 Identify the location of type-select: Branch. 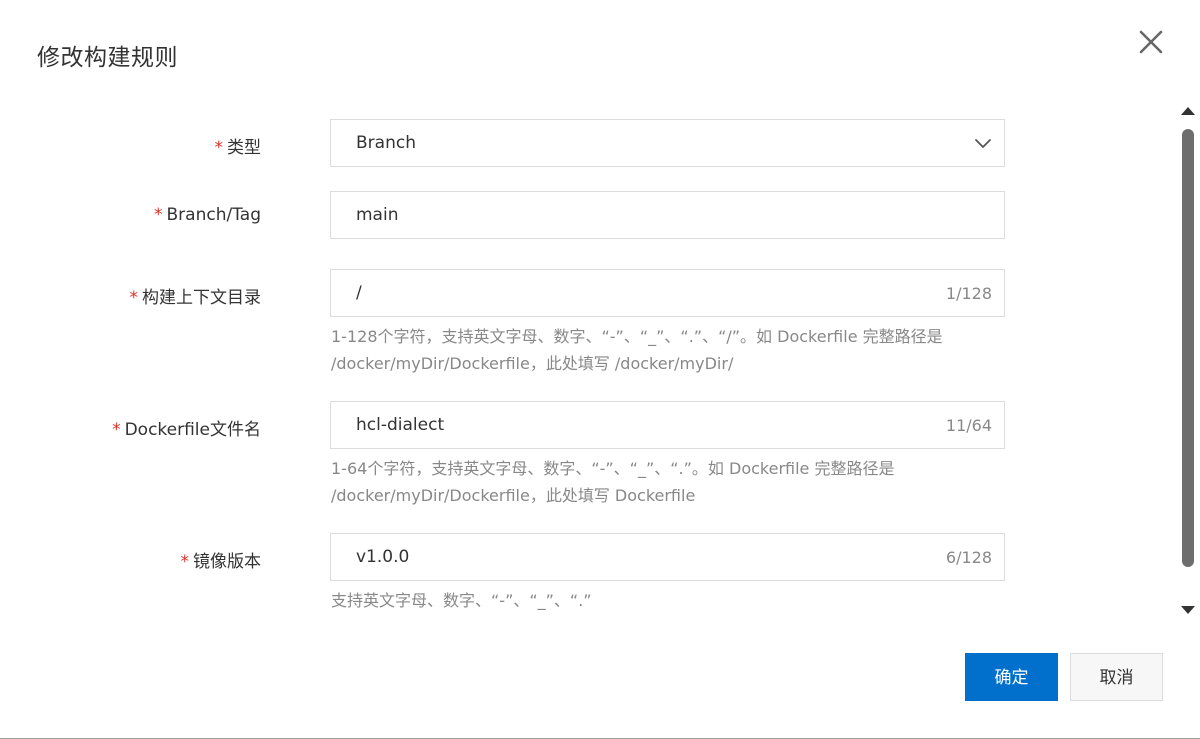
(667, 143).